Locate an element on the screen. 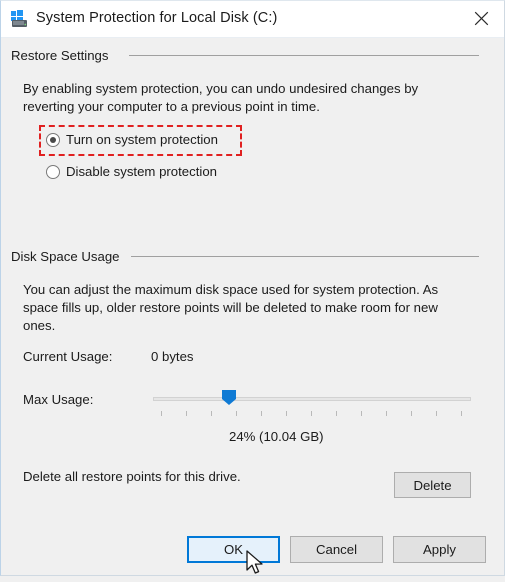  apply-button: Apply is located at coordinates (439, 549).